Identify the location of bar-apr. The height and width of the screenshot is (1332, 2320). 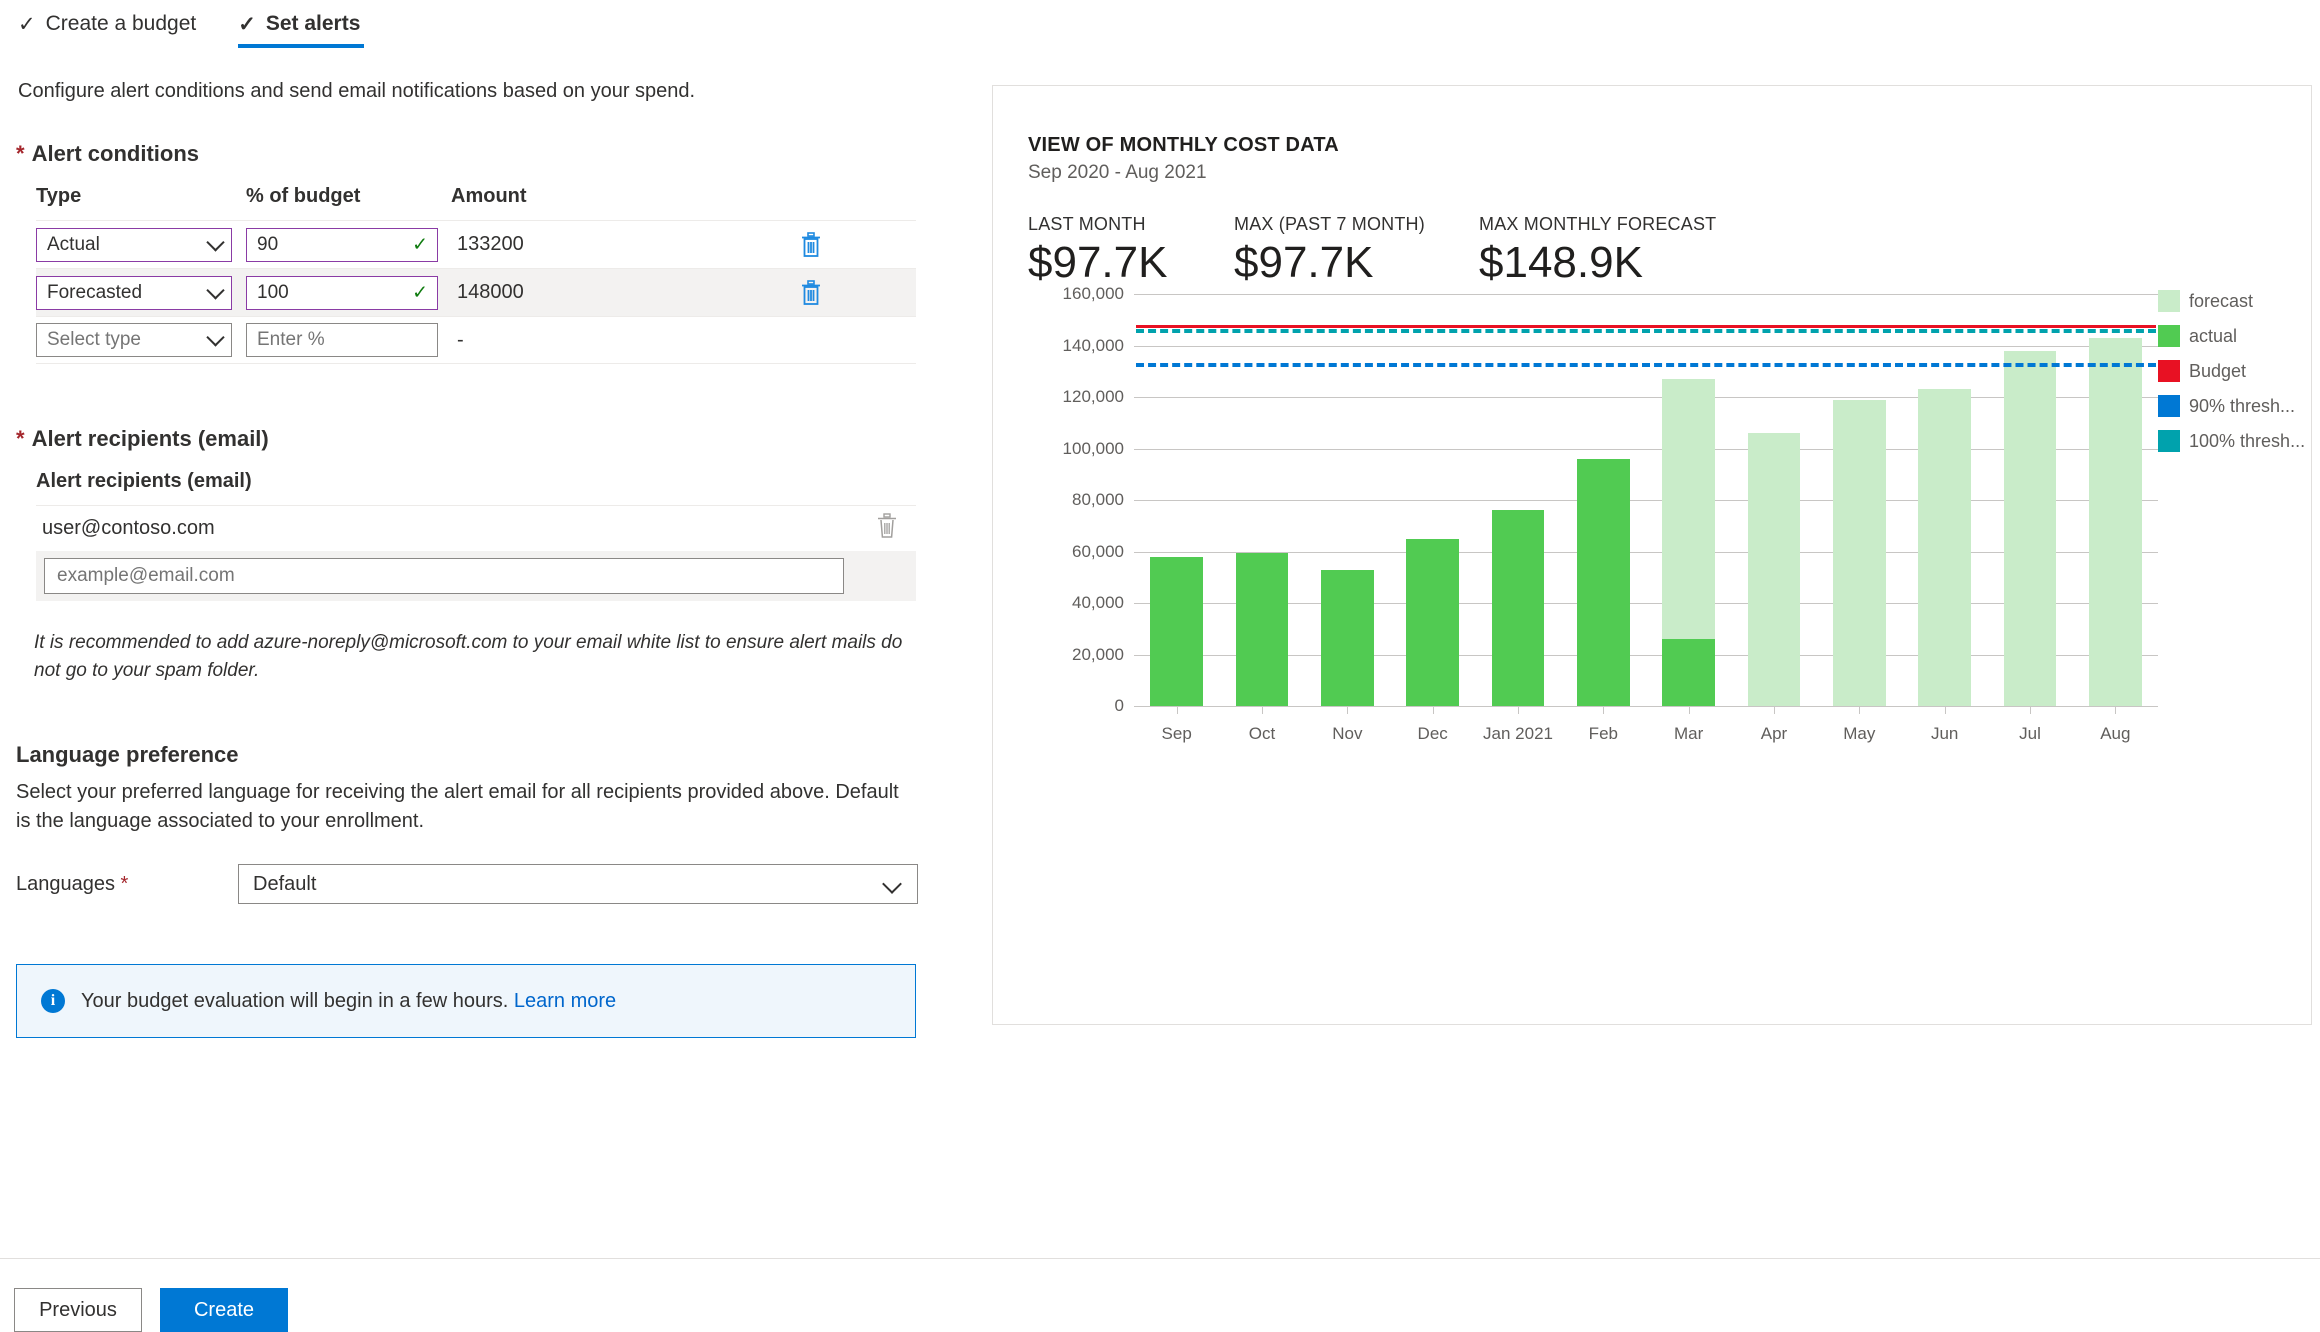
(1774, 569).